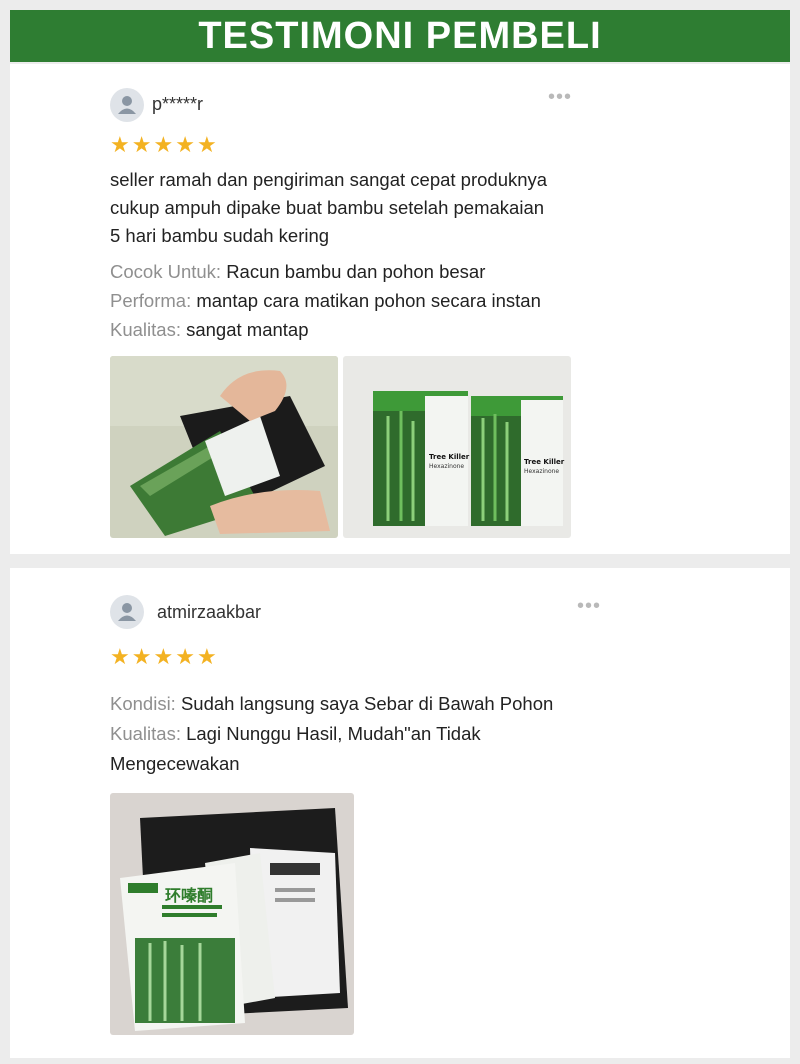 The width and height of the screenshot is (800, 1064). I want to click on reviewer-name: p*****r, so click(177, 104).